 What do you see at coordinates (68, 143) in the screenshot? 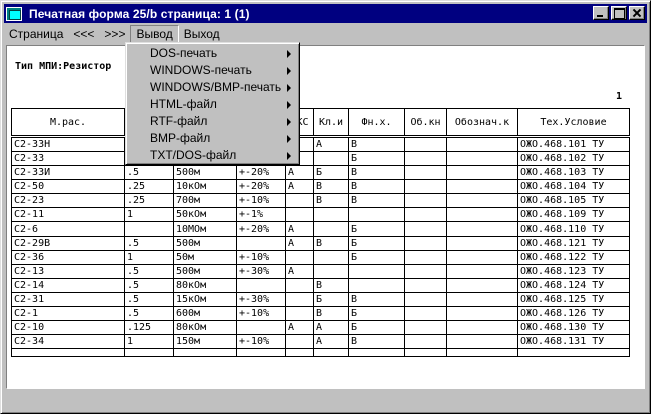
I see `table-cell: С2-33Н` at bounding box center [68, 143].